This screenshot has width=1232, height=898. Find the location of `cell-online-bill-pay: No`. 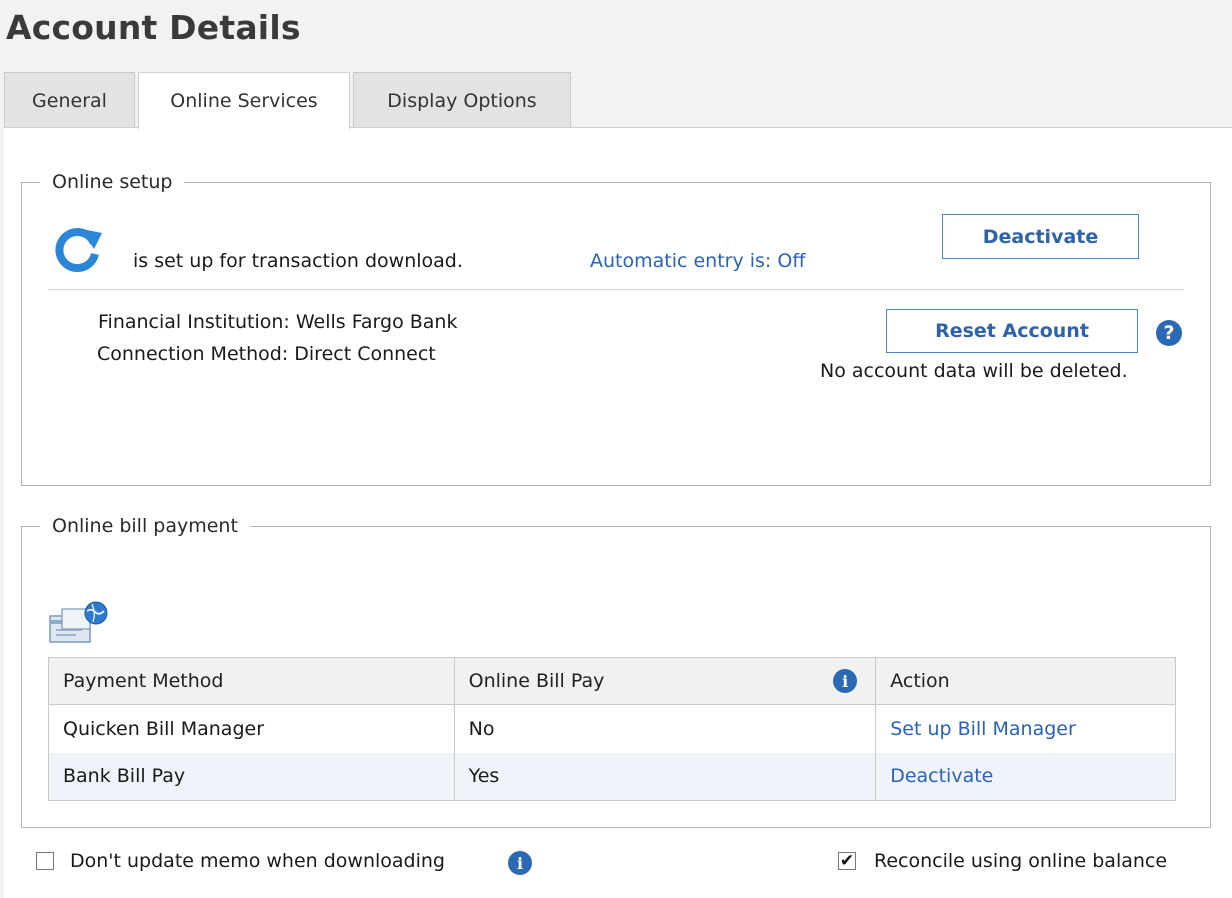

cell-online-bill-pay: No is located at coordinates (665, 728).